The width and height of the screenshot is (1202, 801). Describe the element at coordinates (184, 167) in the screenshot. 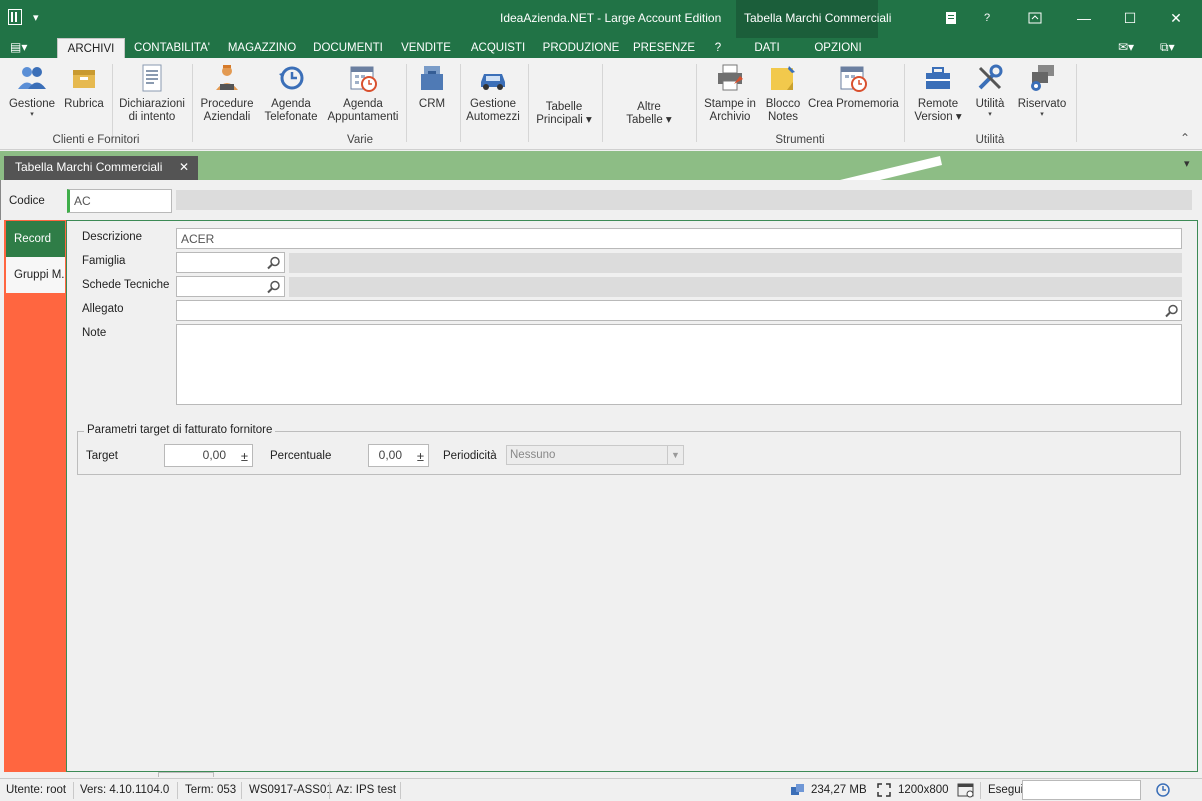

I see `close-tab-icon: ✕` at that location.